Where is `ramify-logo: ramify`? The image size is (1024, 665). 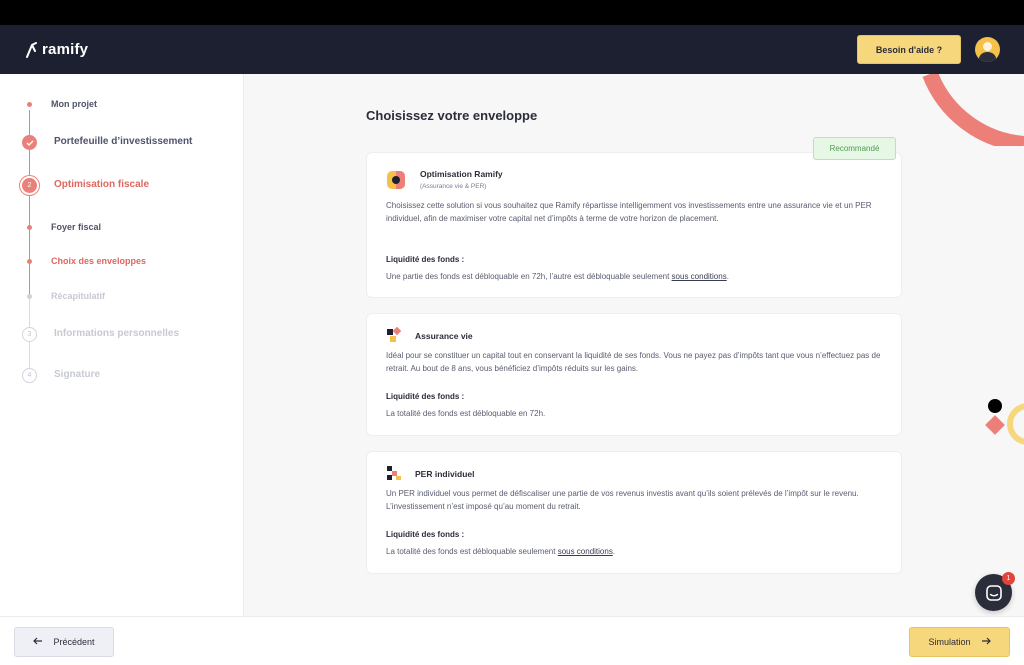
ramify-logo: ramify is located at coordinates (56, 49).